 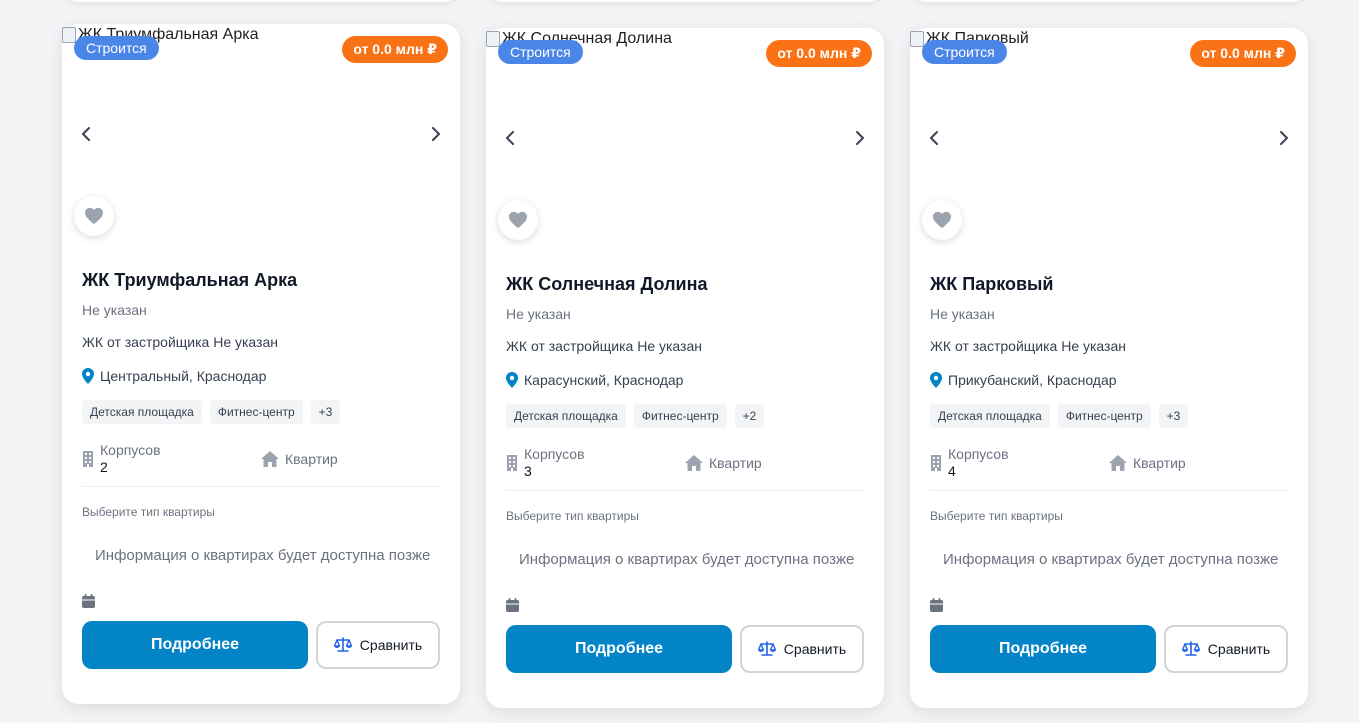 What do you see at coordinates (1032, 380) in the screenshot?
I see `location-label: Прикубанский, Краснодар` at bounding box center [1032, 380].